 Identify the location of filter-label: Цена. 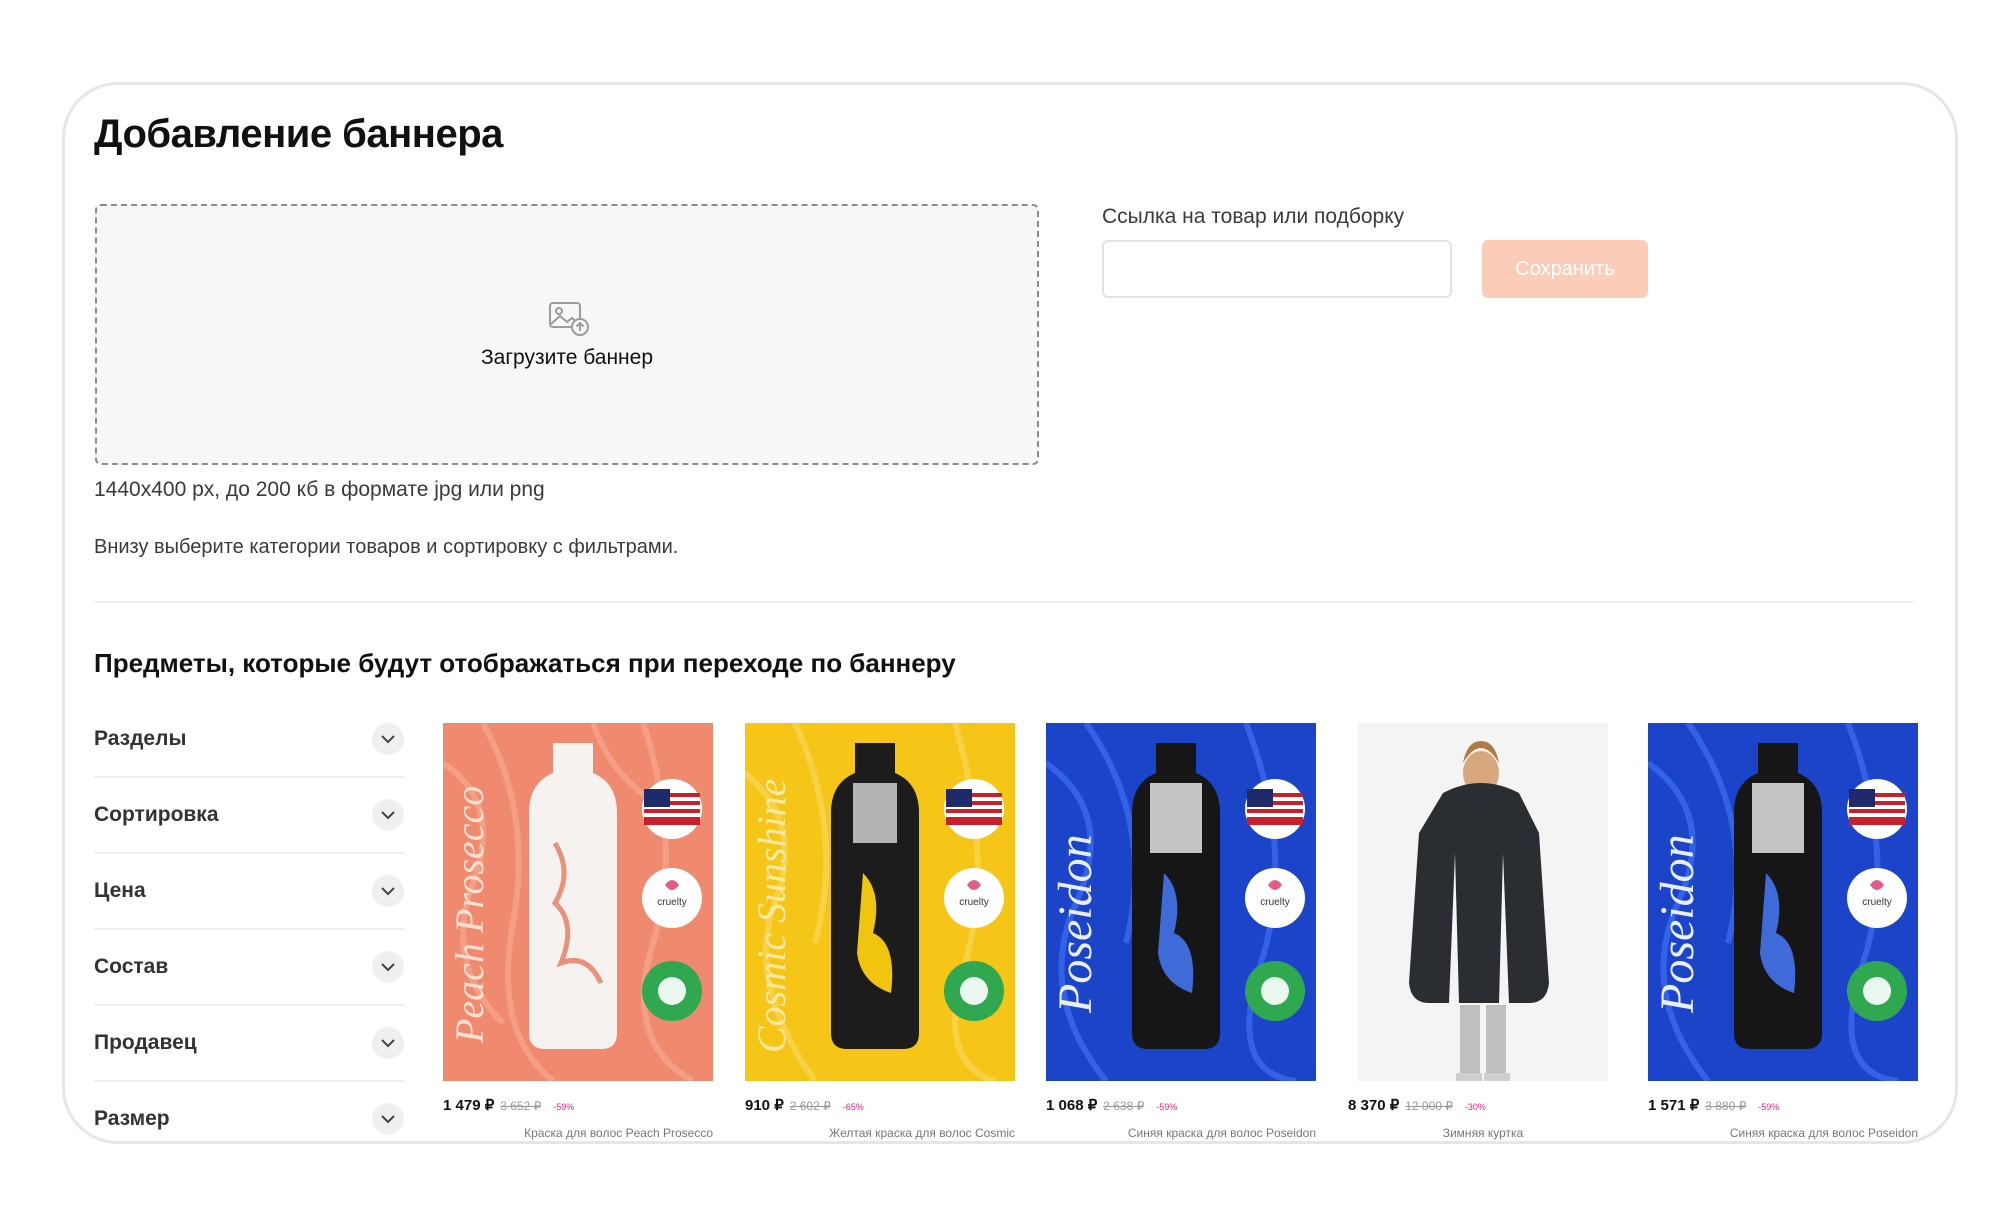
(120, 890).